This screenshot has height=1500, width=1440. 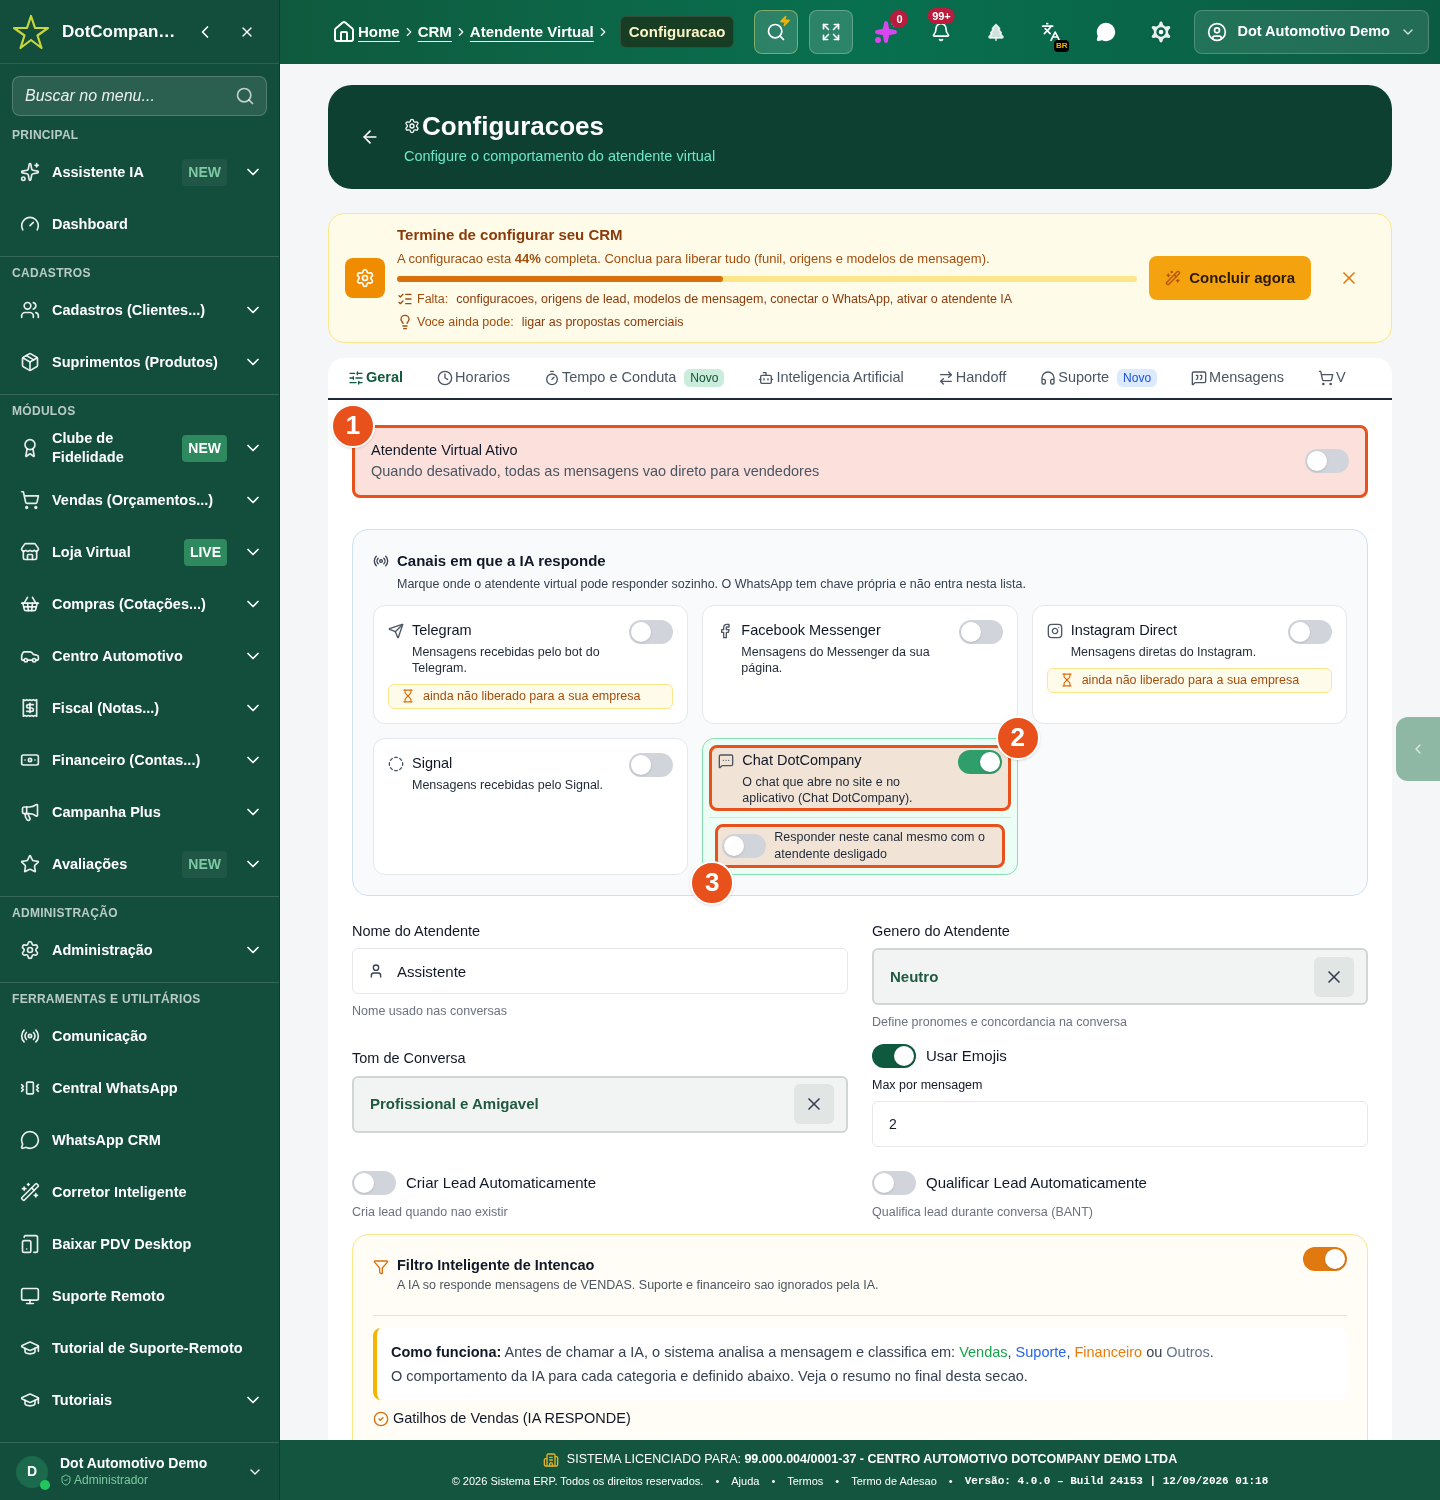 I want to click on box-icon, so click(x=30, y=362).